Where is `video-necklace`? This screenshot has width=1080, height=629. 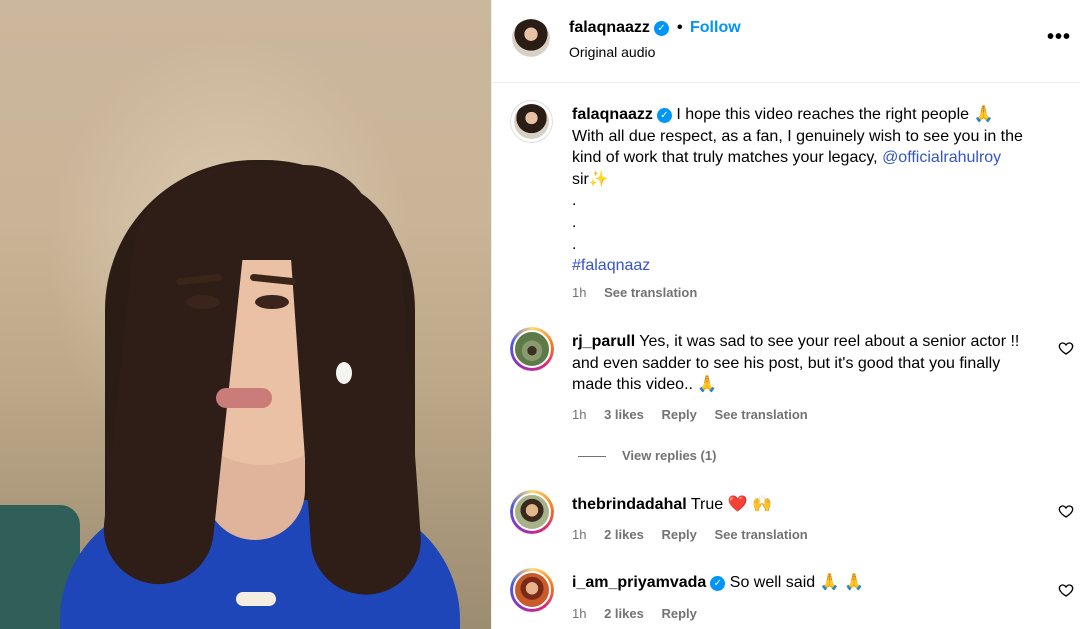
video-necklace is located at coordinates (256, 599).